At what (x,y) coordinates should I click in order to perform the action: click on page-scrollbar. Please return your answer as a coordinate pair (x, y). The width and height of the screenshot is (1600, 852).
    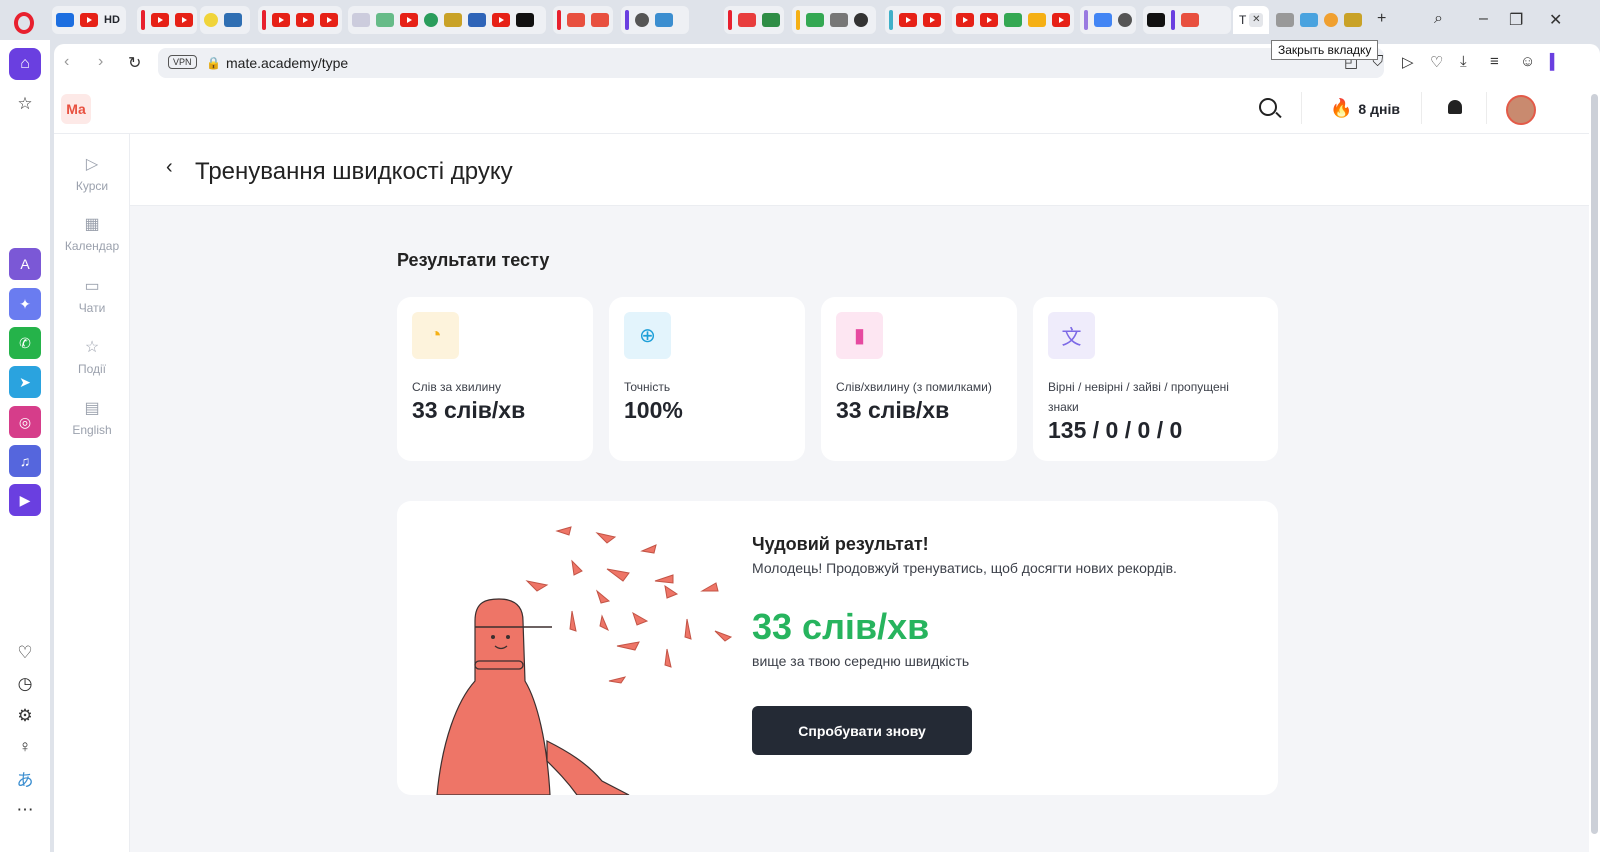
    Looking at the image, I should click on (1594, 467).